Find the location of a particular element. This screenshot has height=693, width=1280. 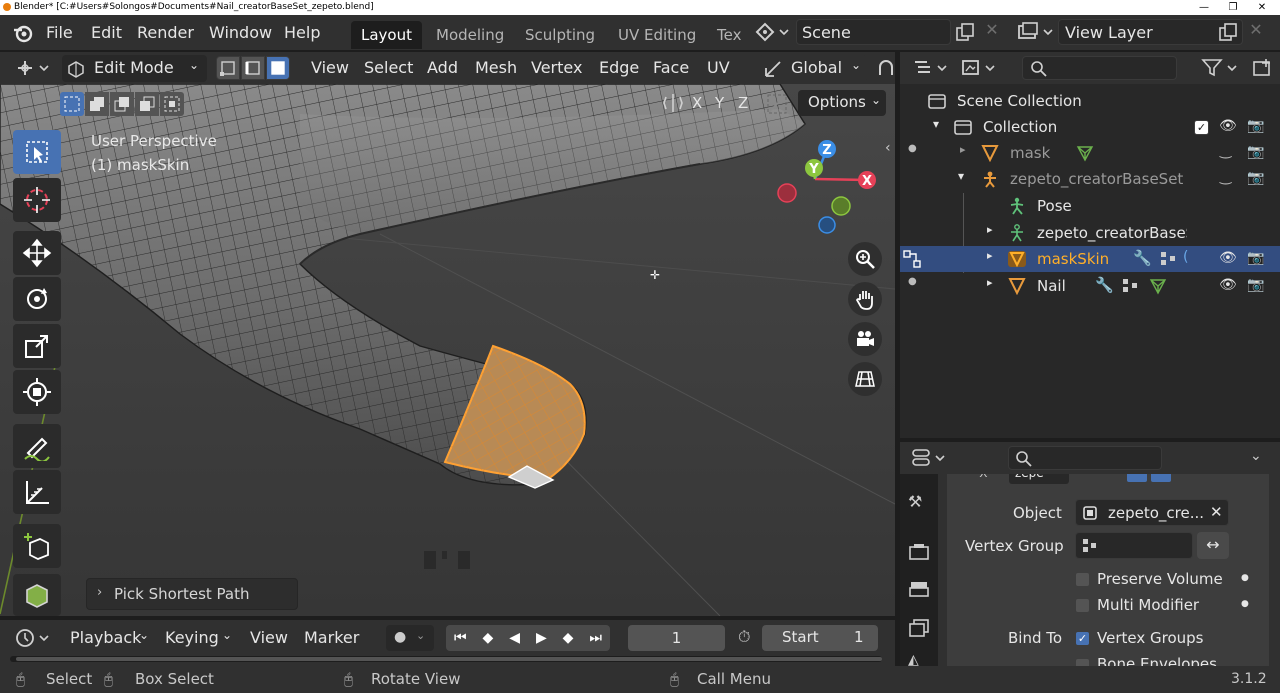

editor-type-icon is located at coordinates (34, 68).